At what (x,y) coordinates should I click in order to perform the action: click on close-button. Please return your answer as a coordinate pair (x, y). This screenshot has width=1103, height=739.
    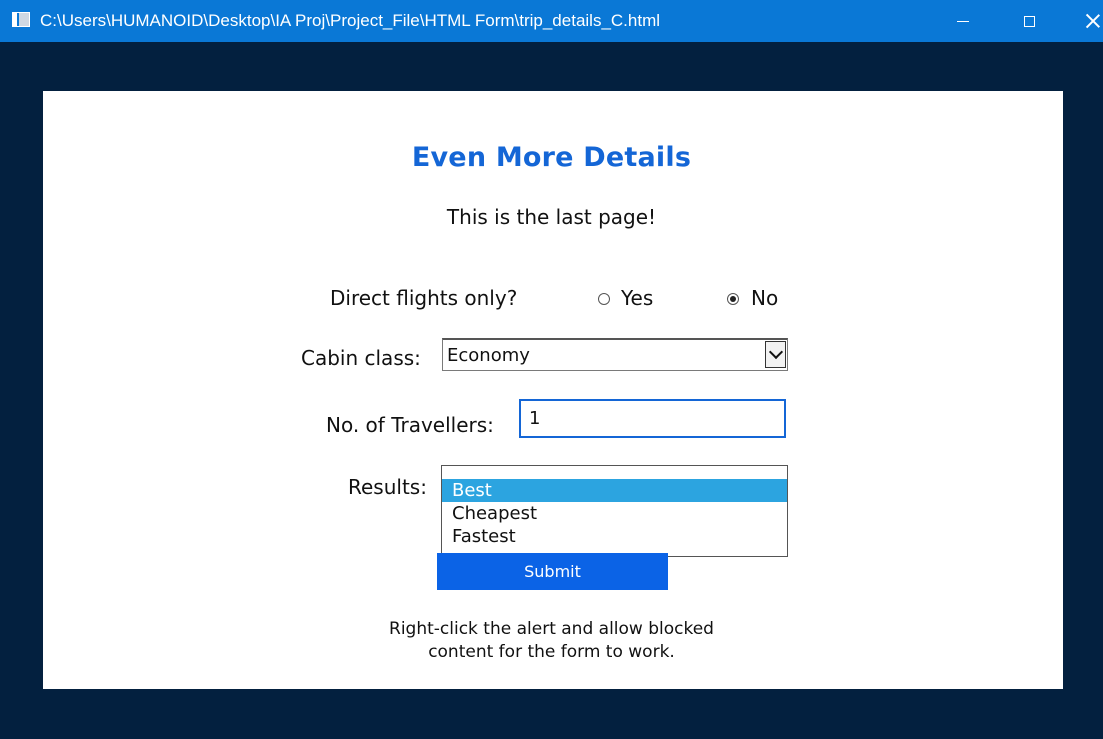
    Looking at the image, I should click on (1086, 21).